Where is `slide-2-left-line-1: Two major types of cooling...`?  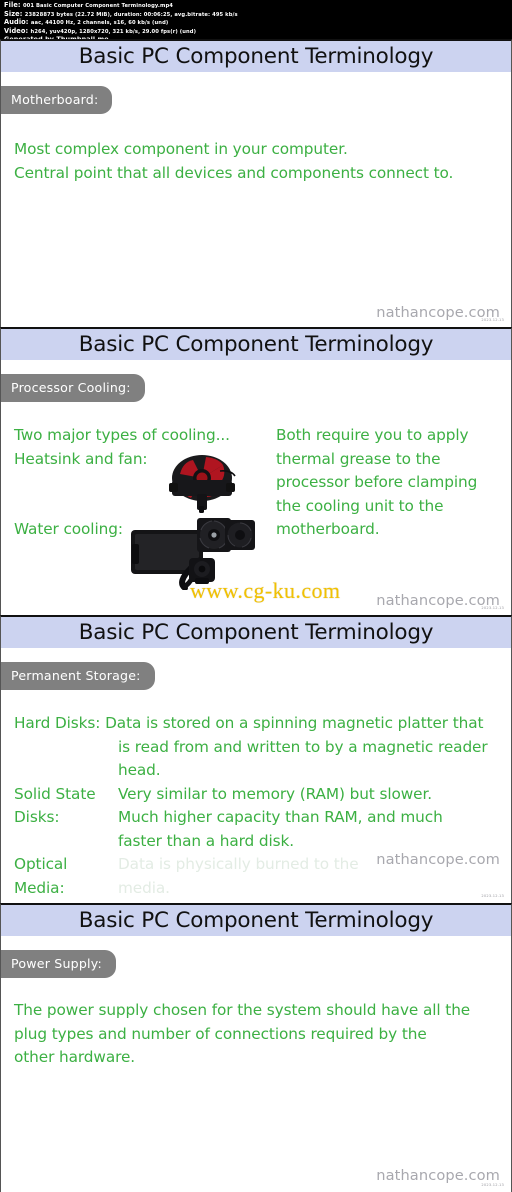 slide-2-left-line-1: Two major types of cooling... is located at coordinates (122, 435).